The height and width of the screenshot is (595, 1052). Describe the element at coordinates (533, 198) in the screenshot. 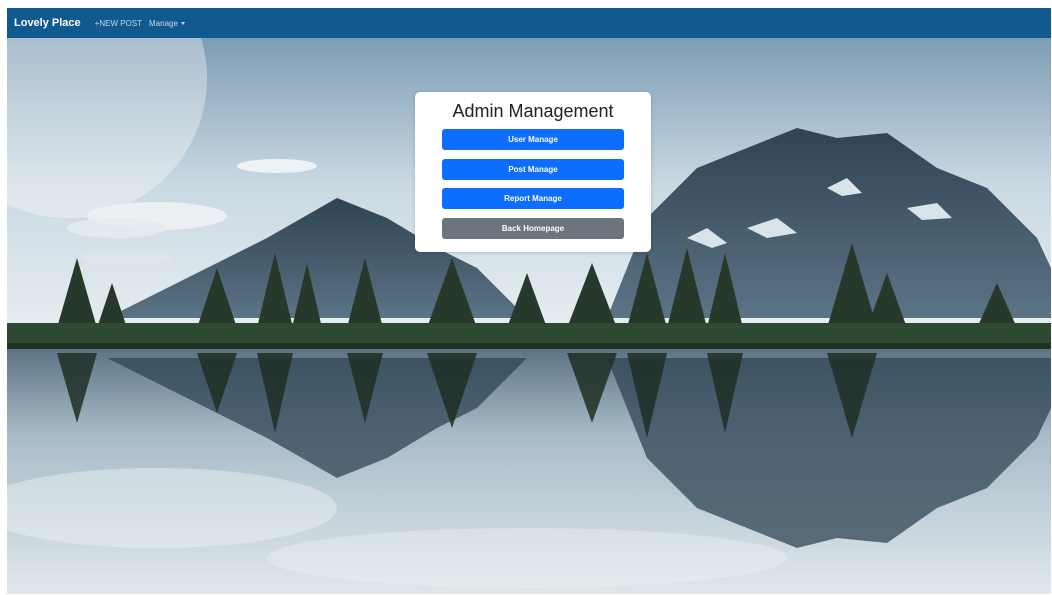

I see `report-manage-button: Report Manage` at that location.